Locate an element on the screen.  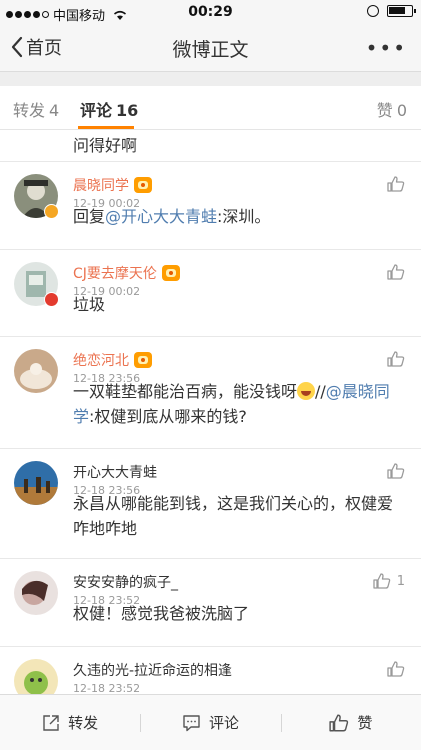
comment-time: 12-18 23:52 is located at coordinates (107, 688).